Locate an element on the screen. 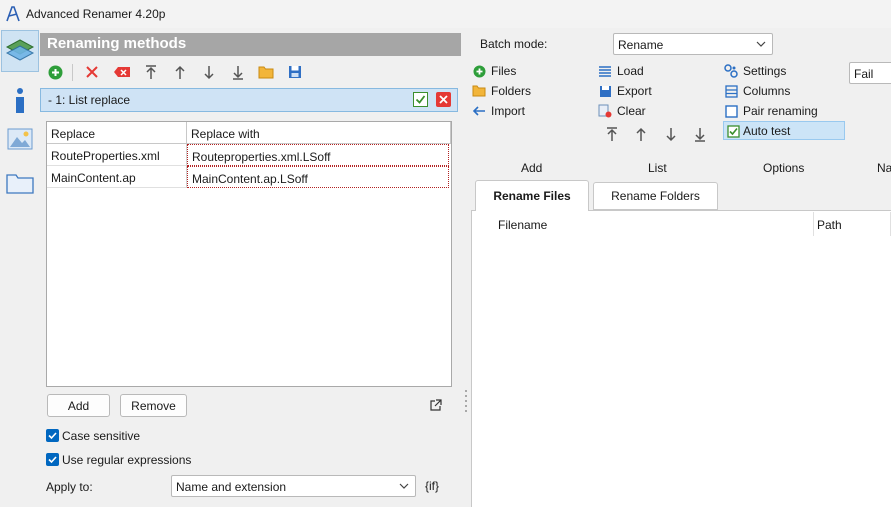 Image resolution: width=891 pixels, height=507 pixels. pair-renaming-label: Pair renaming is located at coordinates (780, 111).